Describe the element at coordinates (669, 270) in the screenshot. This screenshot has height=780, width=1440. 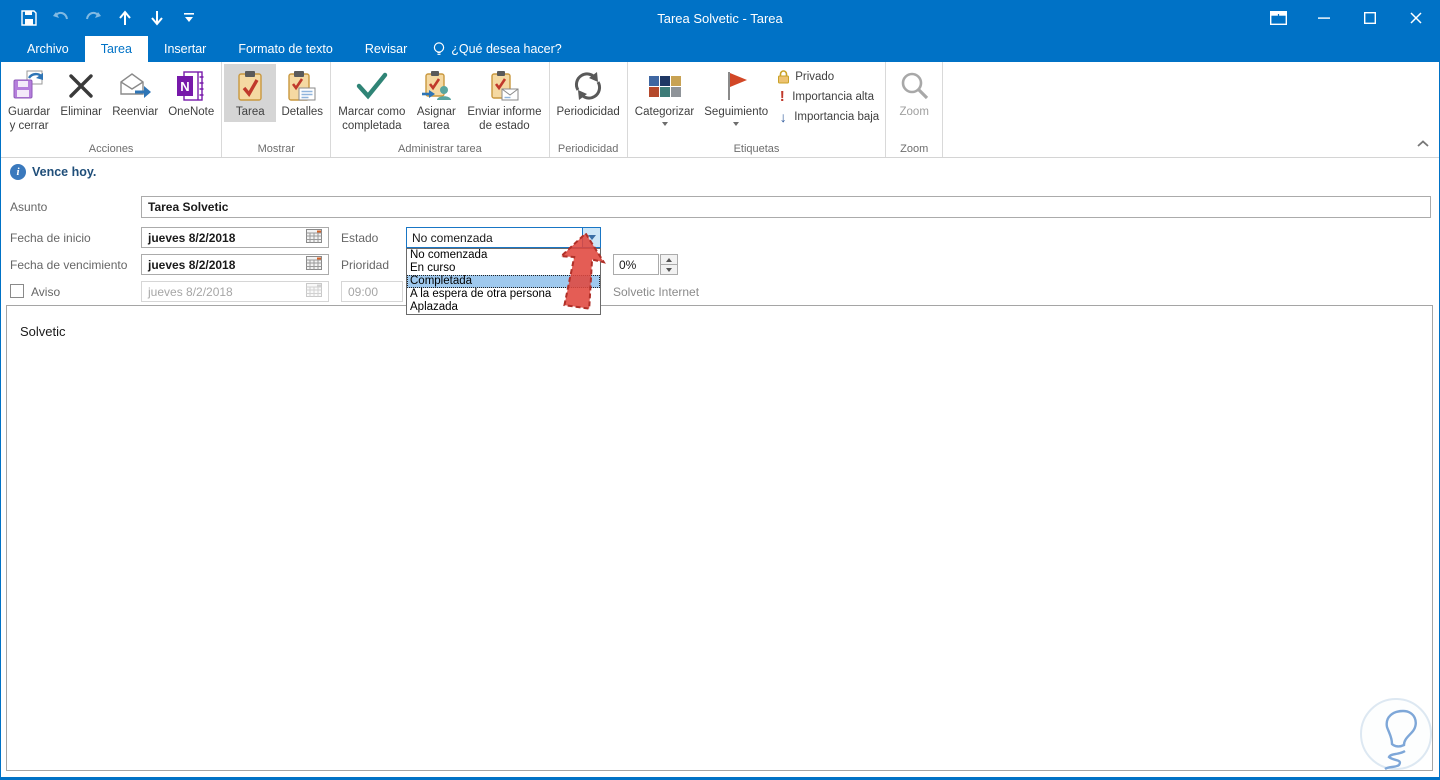
I see `spin-down-button` at that location.